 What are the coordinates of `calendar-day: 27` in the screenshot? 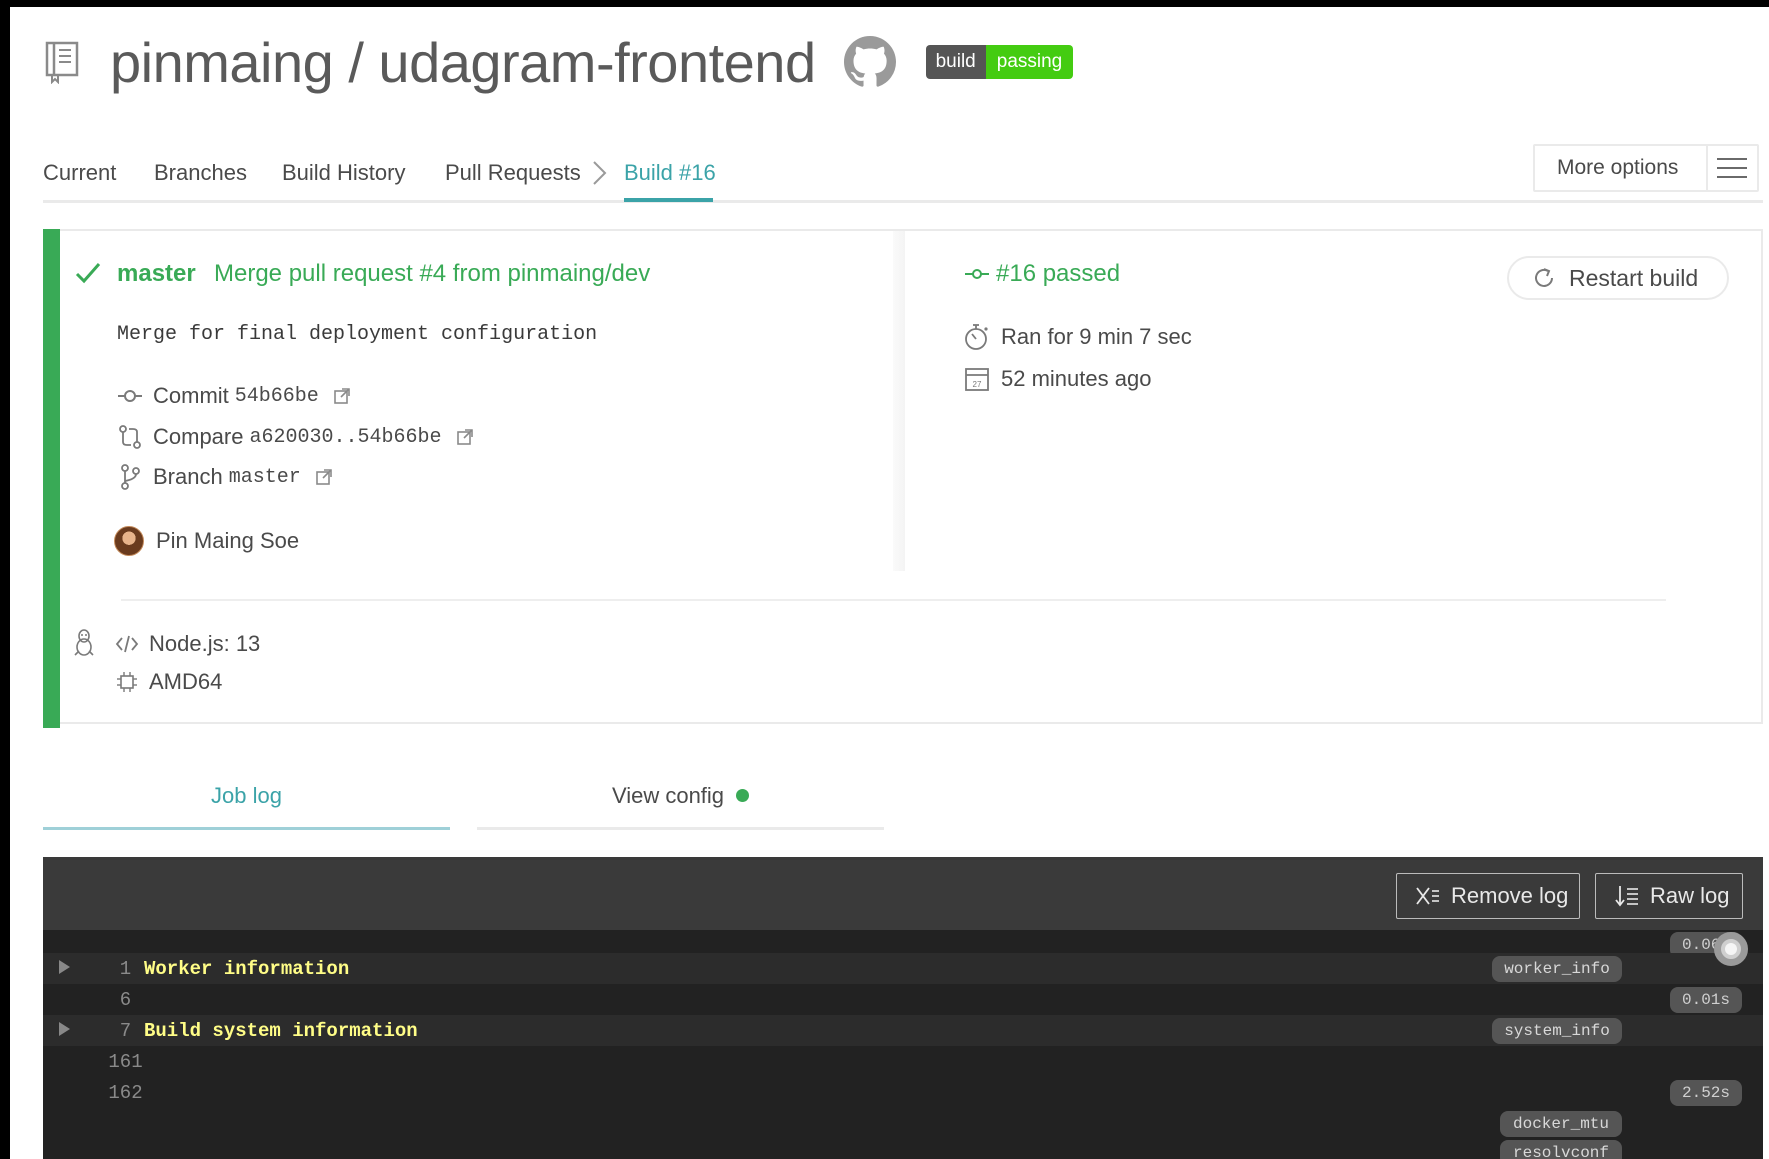 It's located at (977, 384).